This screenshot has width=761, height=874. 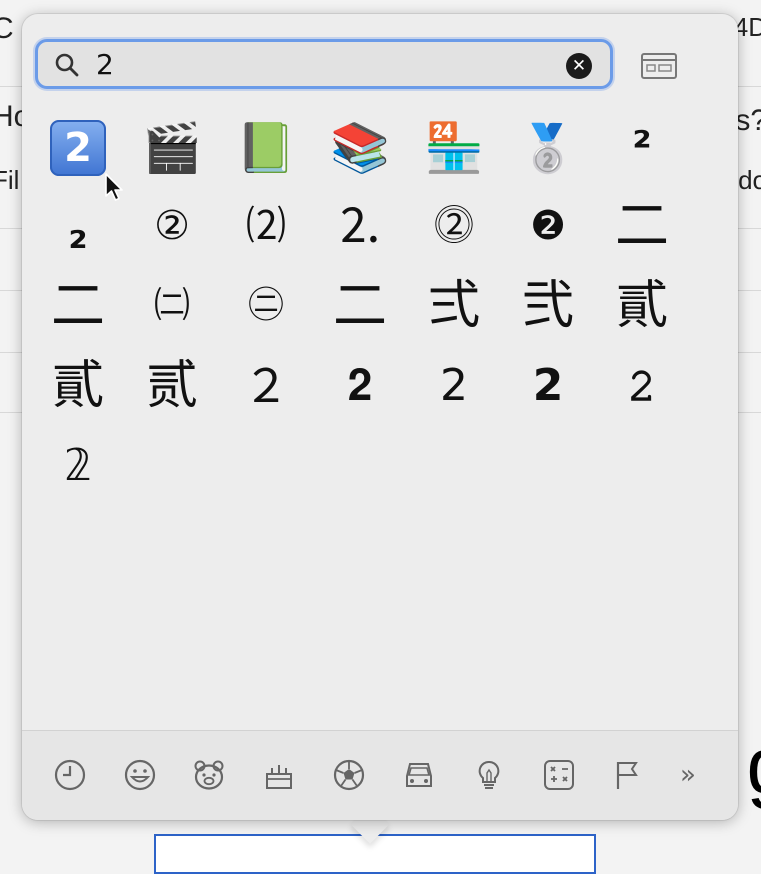 I want to click on glyph: ⓶, so click(x=454, y=226).